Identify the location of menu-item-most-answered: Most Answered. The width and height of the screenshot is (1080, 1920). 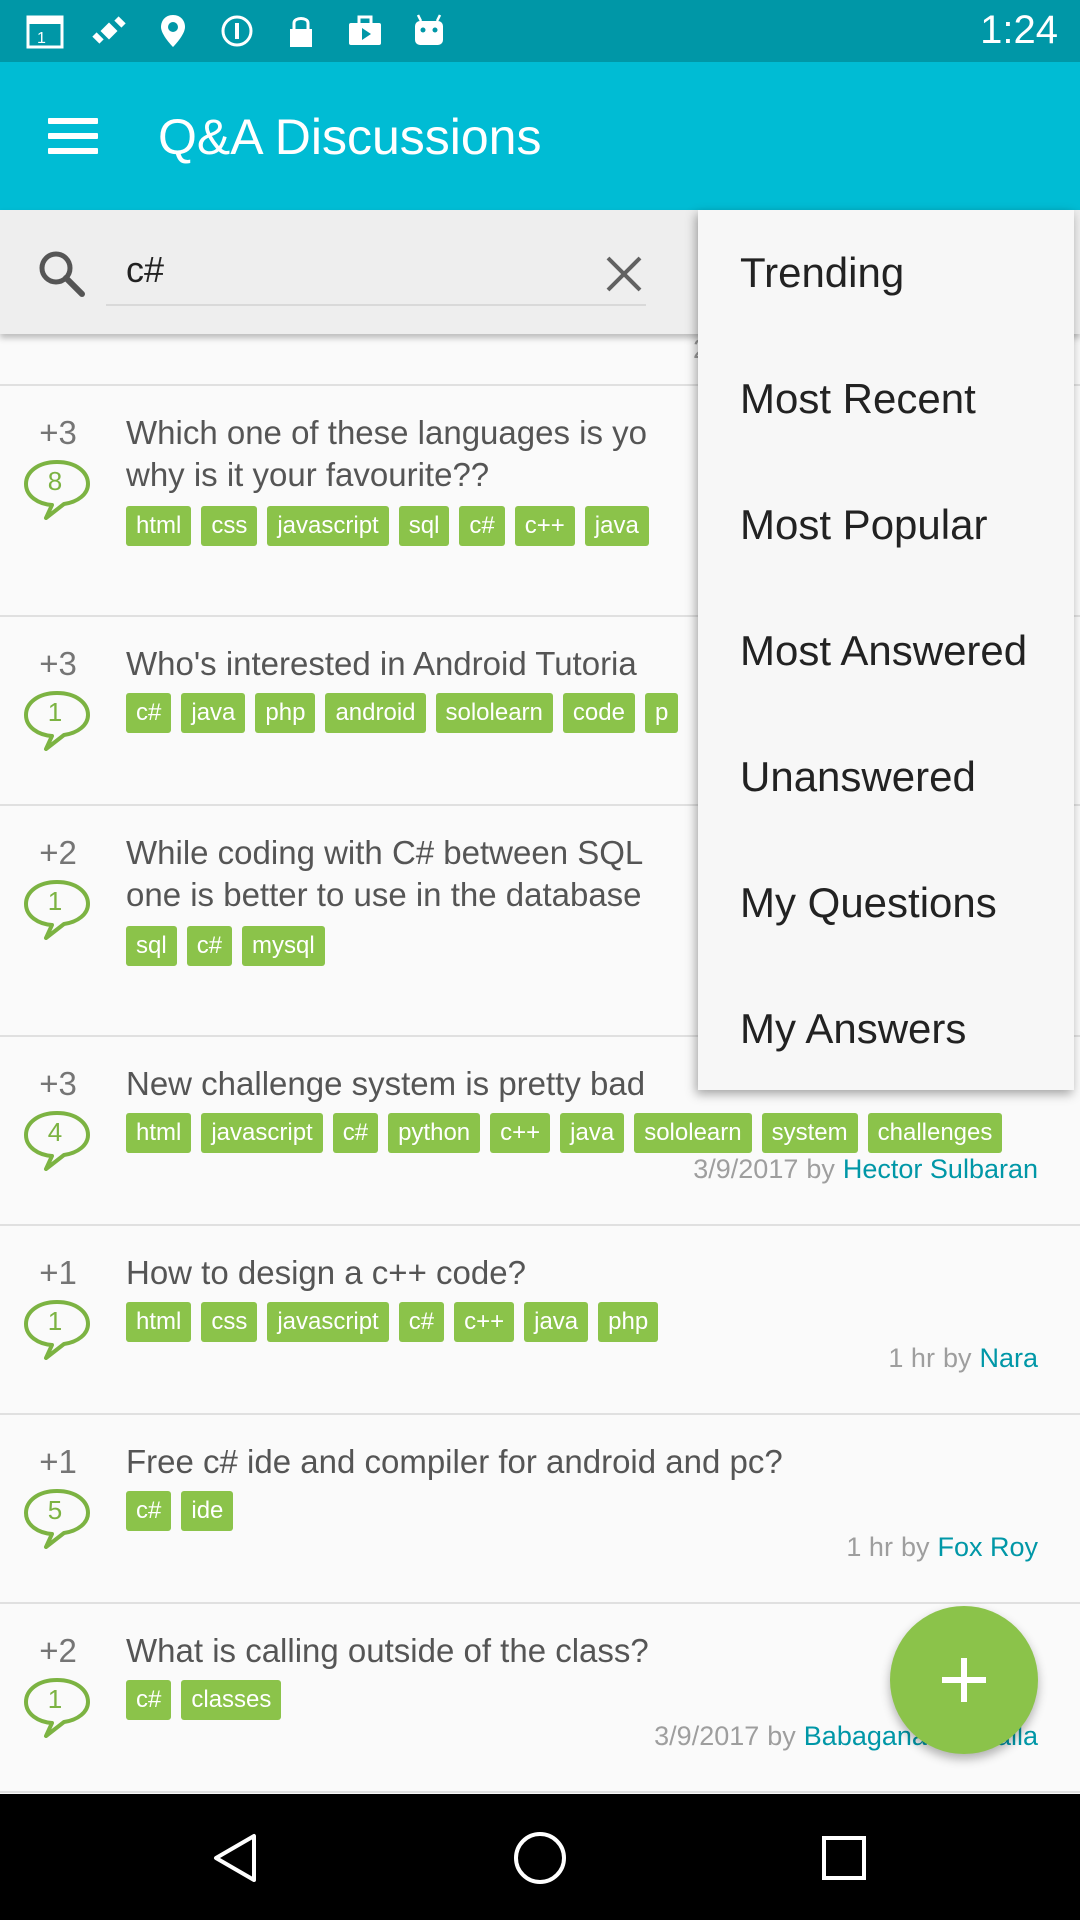
(886, 651).